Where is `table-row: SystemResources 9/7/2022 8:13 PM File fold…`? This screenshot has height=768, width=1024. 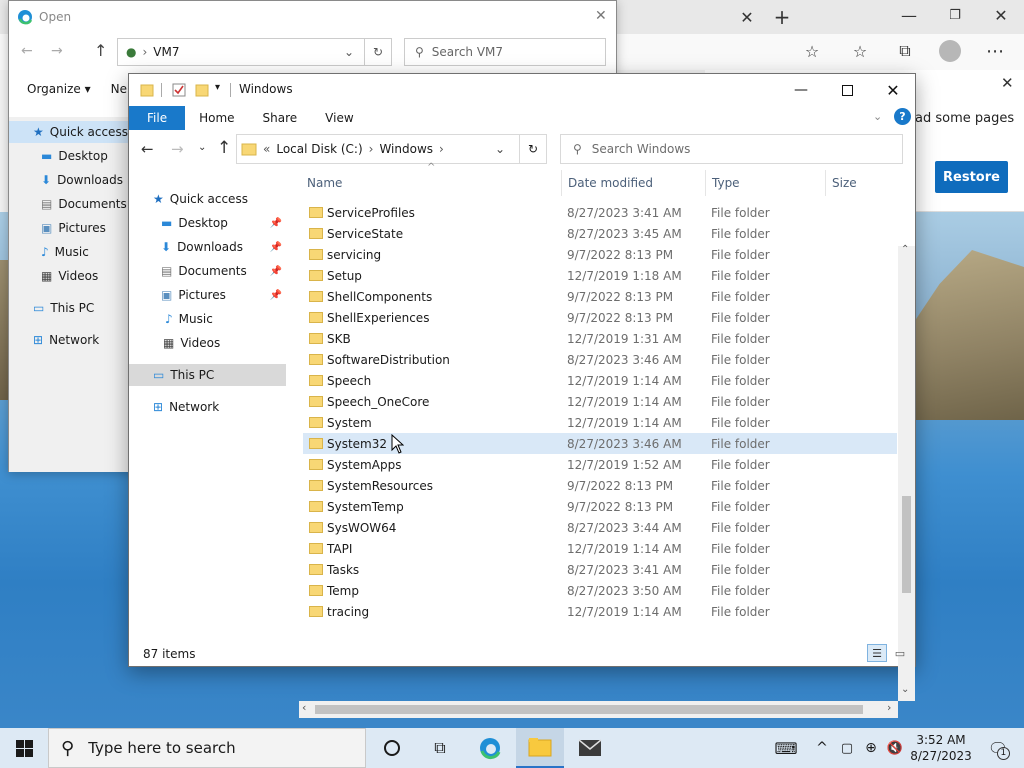 table-row: SystemResources 9/7/2022 8:13 PM File fold… is located at coordinates (600, 485).